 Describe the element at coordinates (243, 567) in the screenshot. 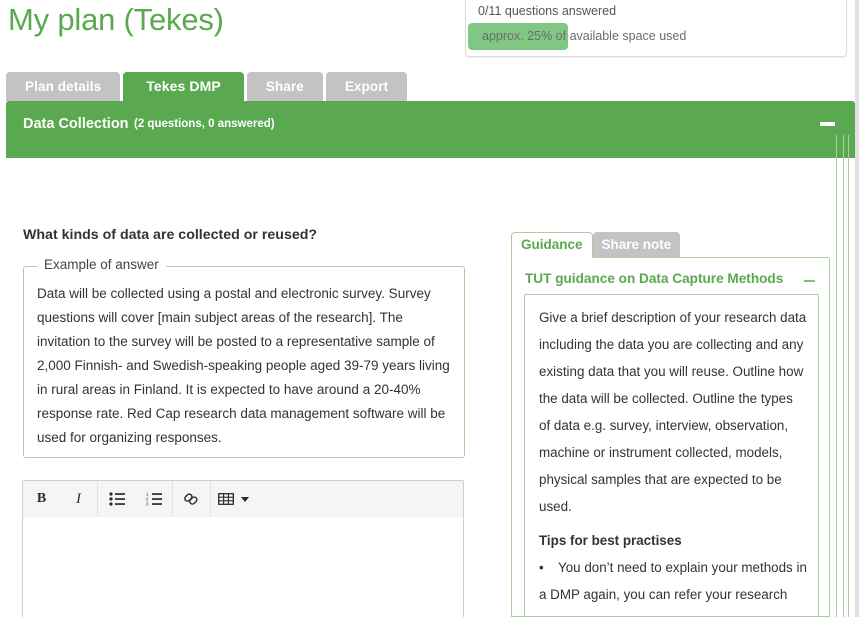

I see `answer-input` at that location.